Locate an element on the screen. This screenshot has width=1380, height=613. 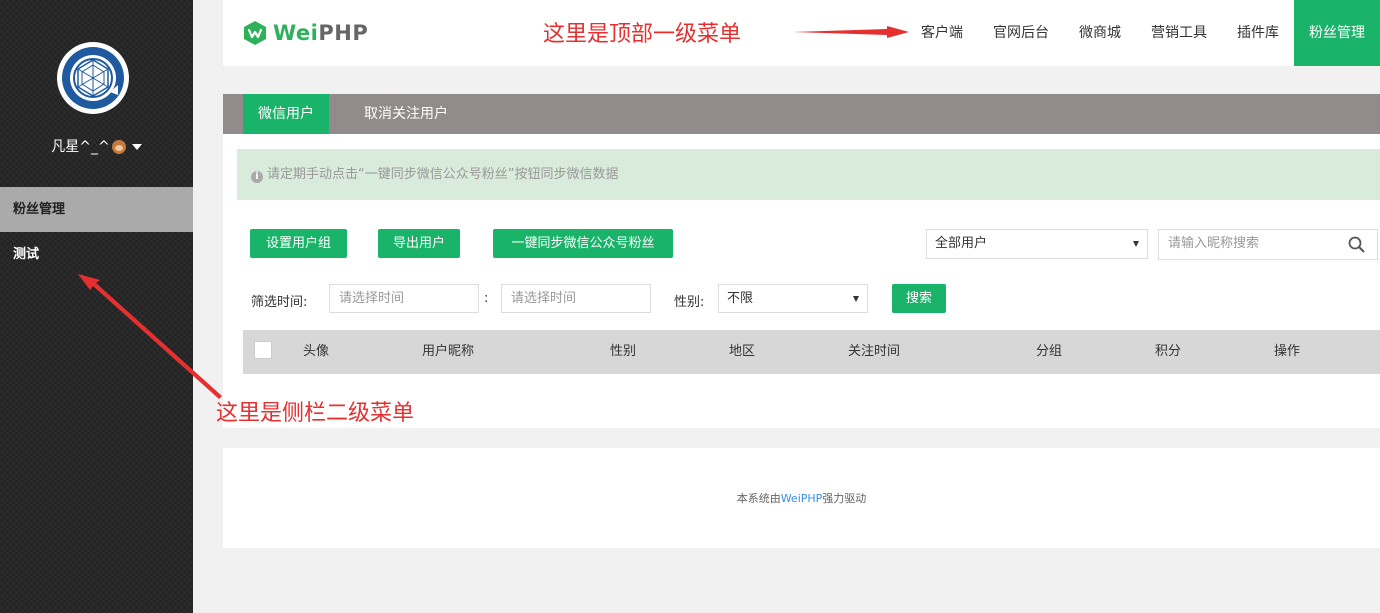
nav-fans-management: 粉丝管理 is located at coordinates (1337, 33).